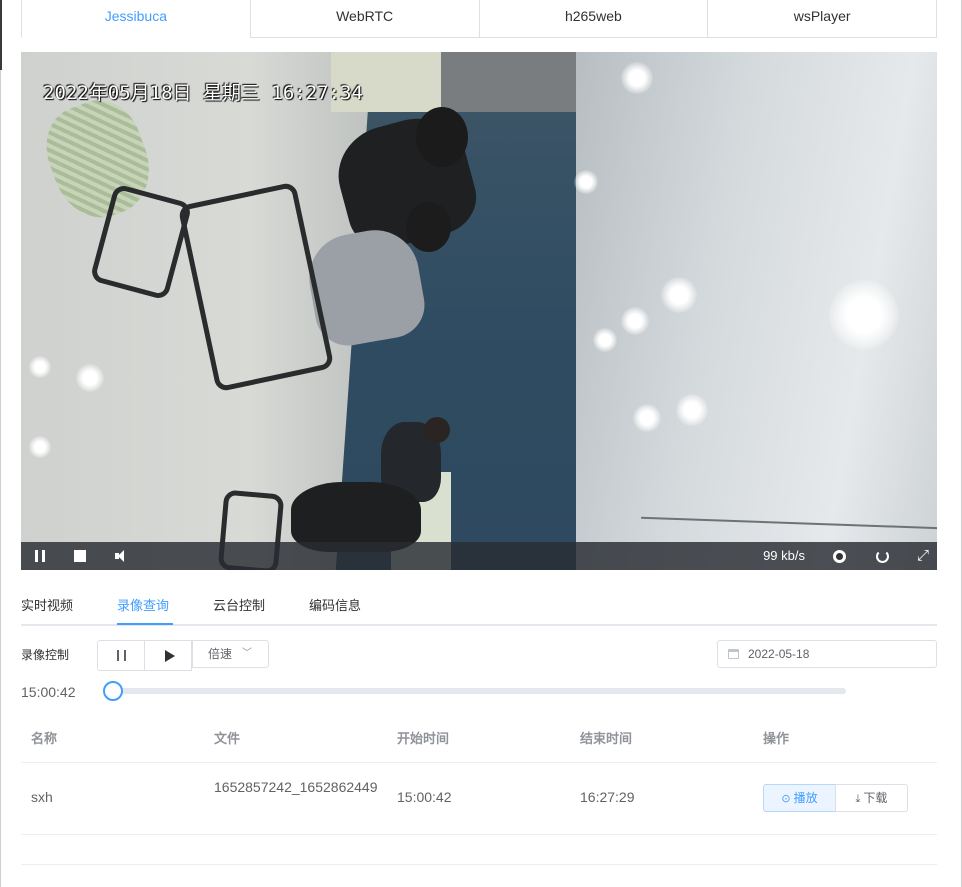 The height and width of the screenshot is (887, 962). Describe the element at coordinates (1, 35) in the screenshot. I see `window-edge-left` at that location.